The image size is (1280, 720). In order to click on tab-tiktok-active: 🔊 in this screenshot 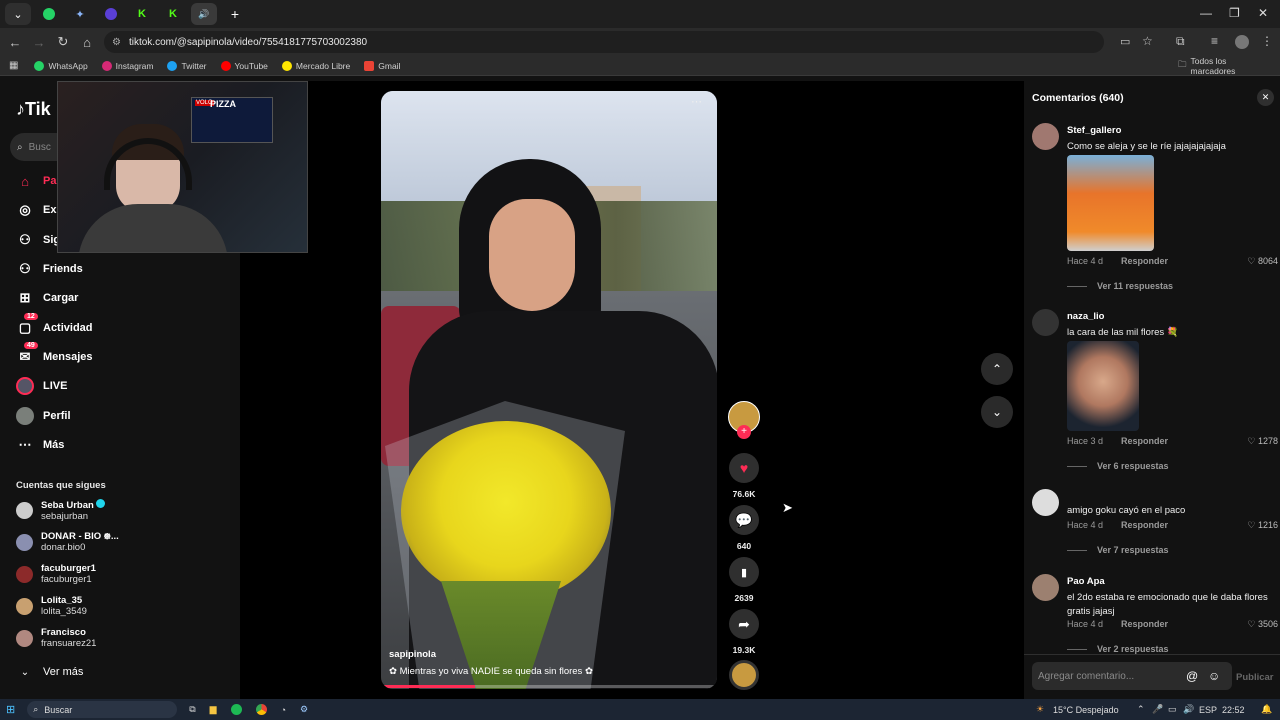, I will do `click(204, 14)`.